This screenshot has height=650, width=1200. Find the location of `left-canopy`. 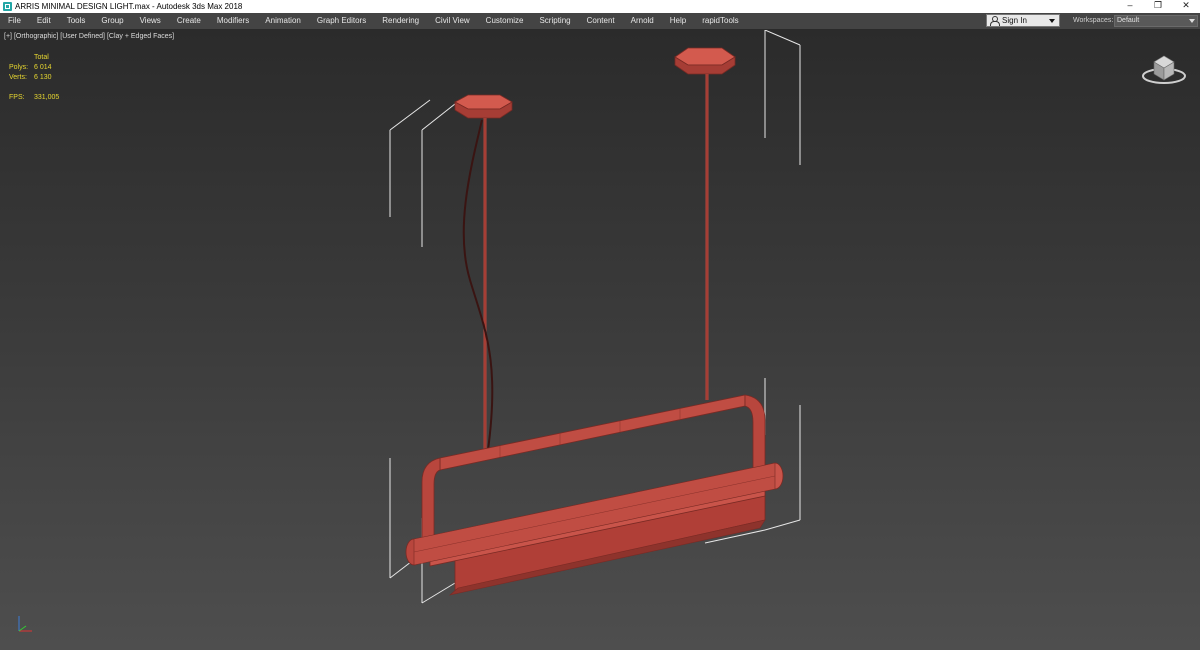

left-canopy is located at coordinates (483, 106).